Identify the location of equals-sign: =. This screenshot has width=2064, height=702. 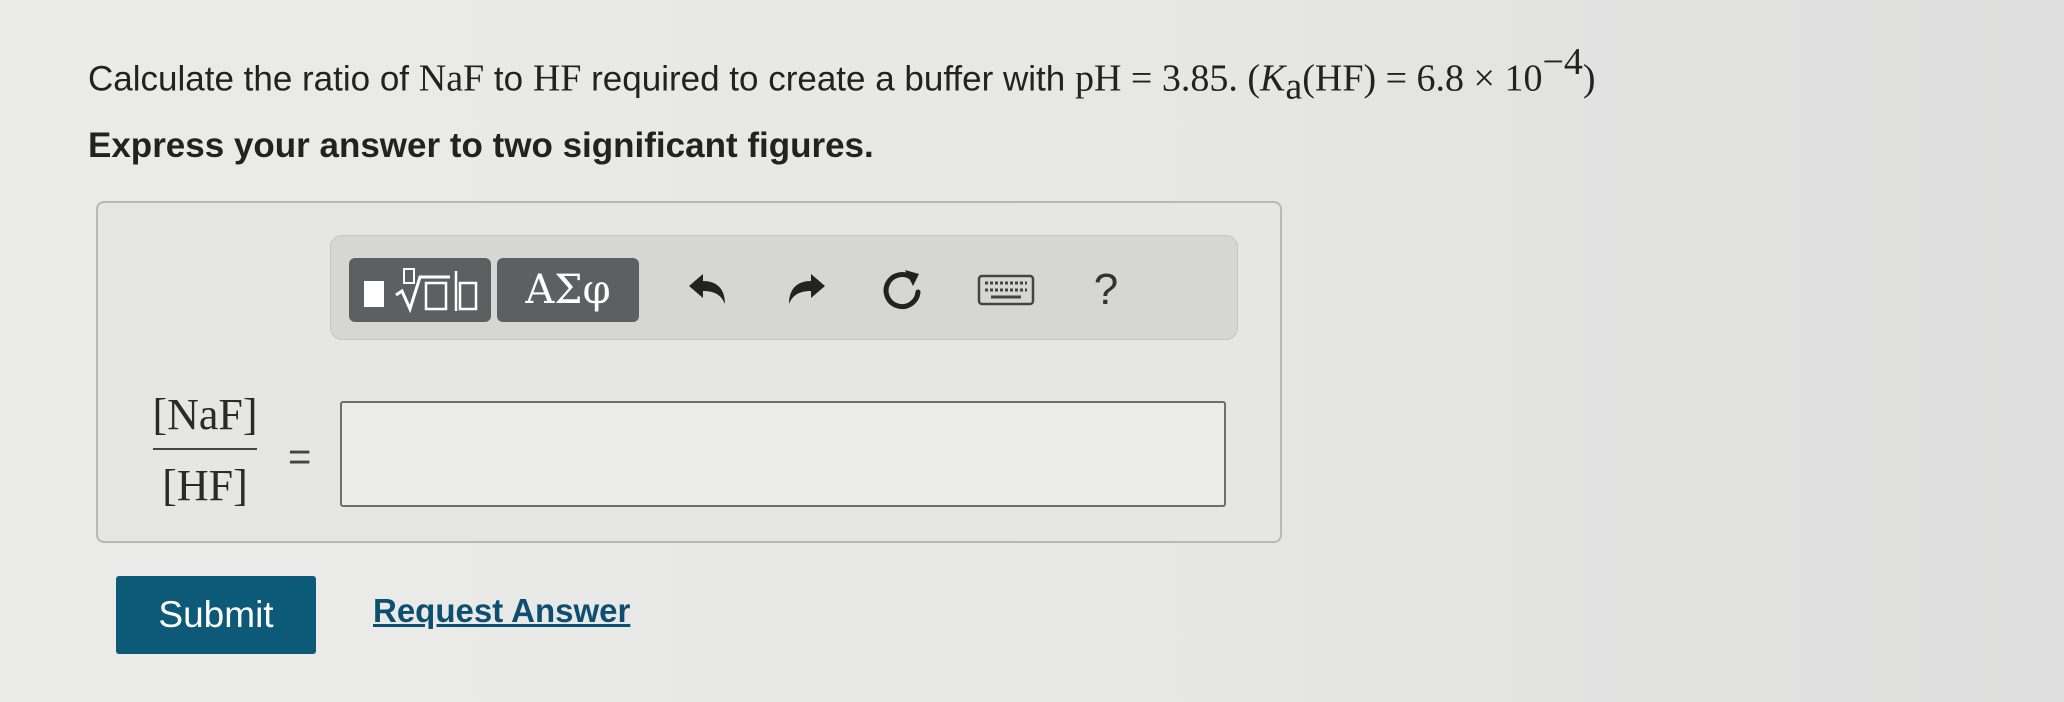
(300, 457).